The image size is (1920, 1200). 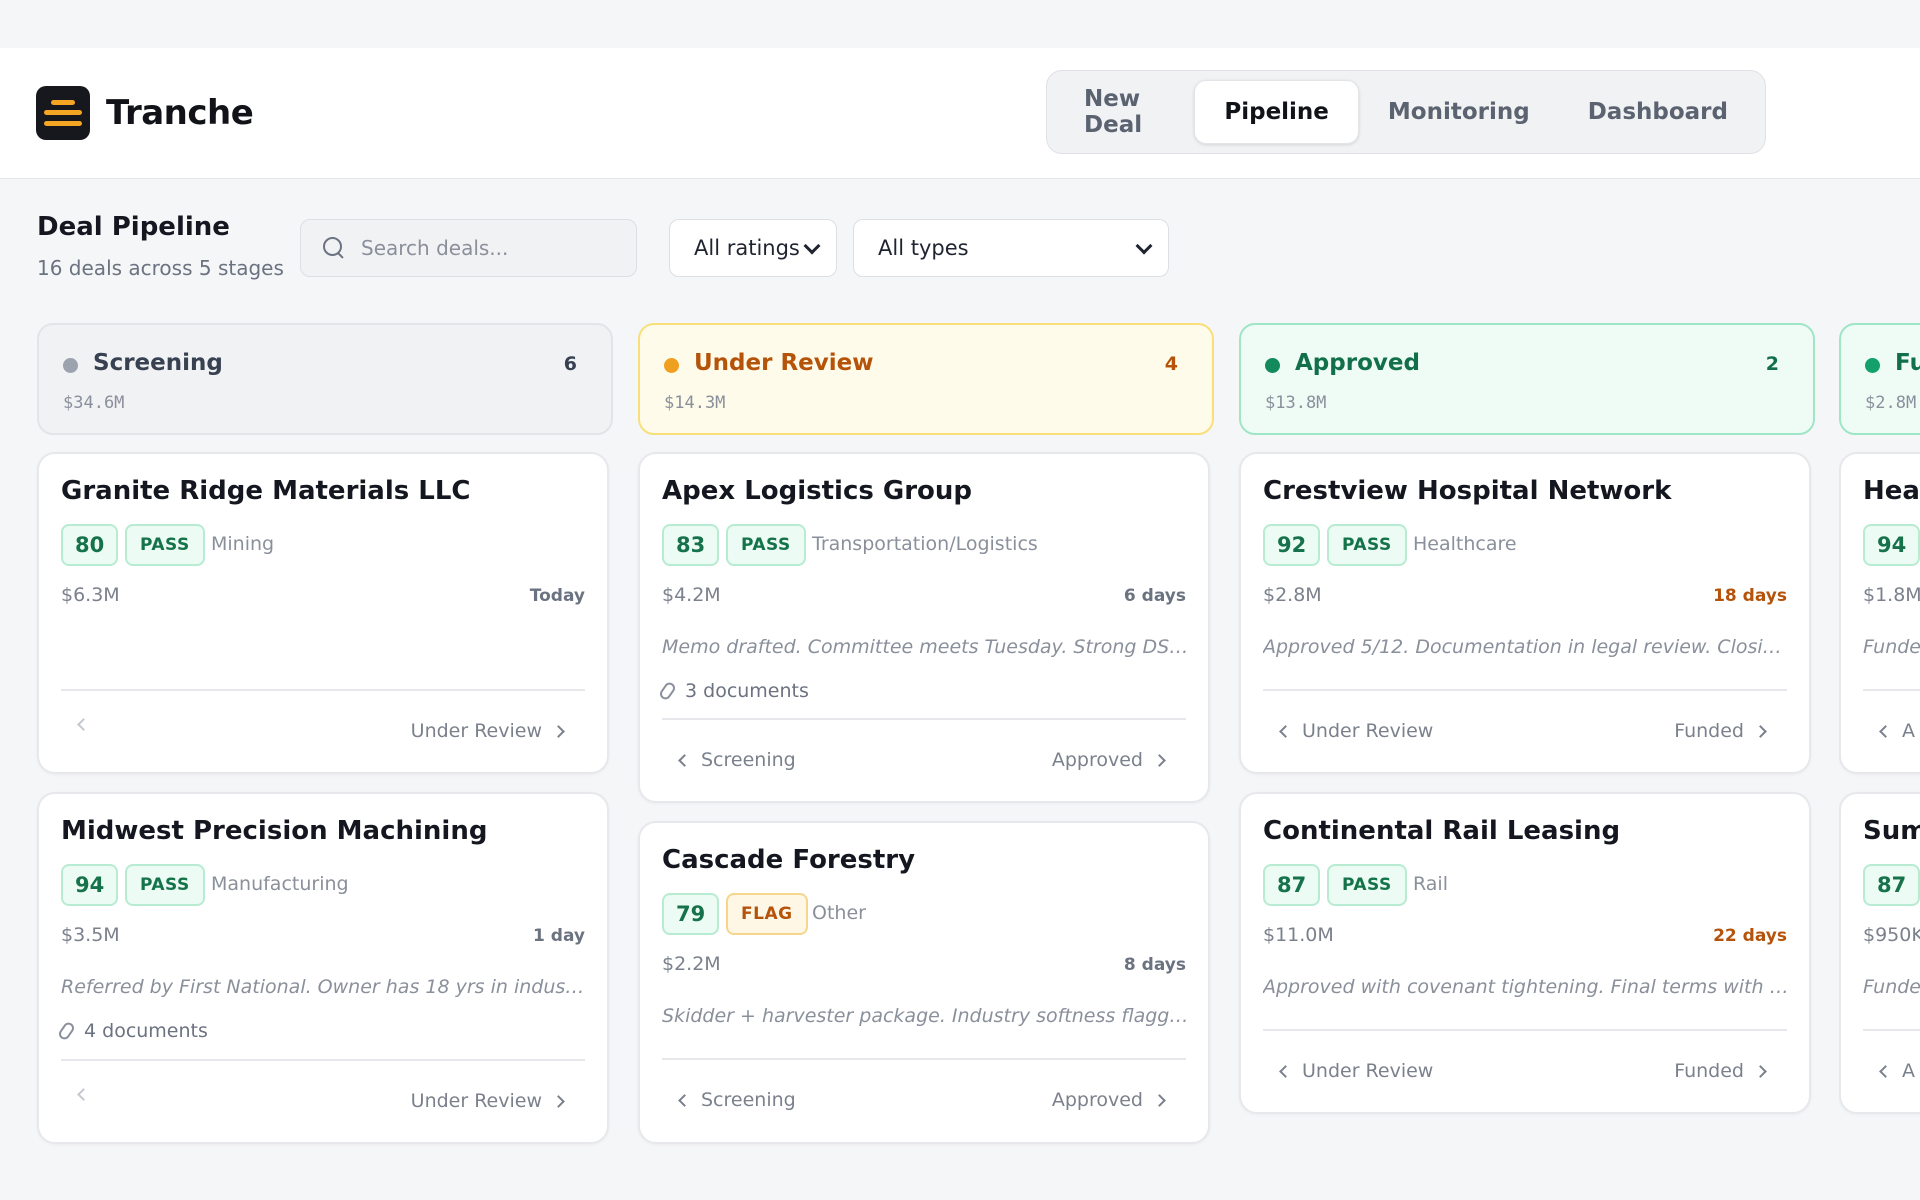 What do you see at coordinates (1171, 364) in the screenshot?
I see `column-count: 4` at bounding box center [1171, 364].